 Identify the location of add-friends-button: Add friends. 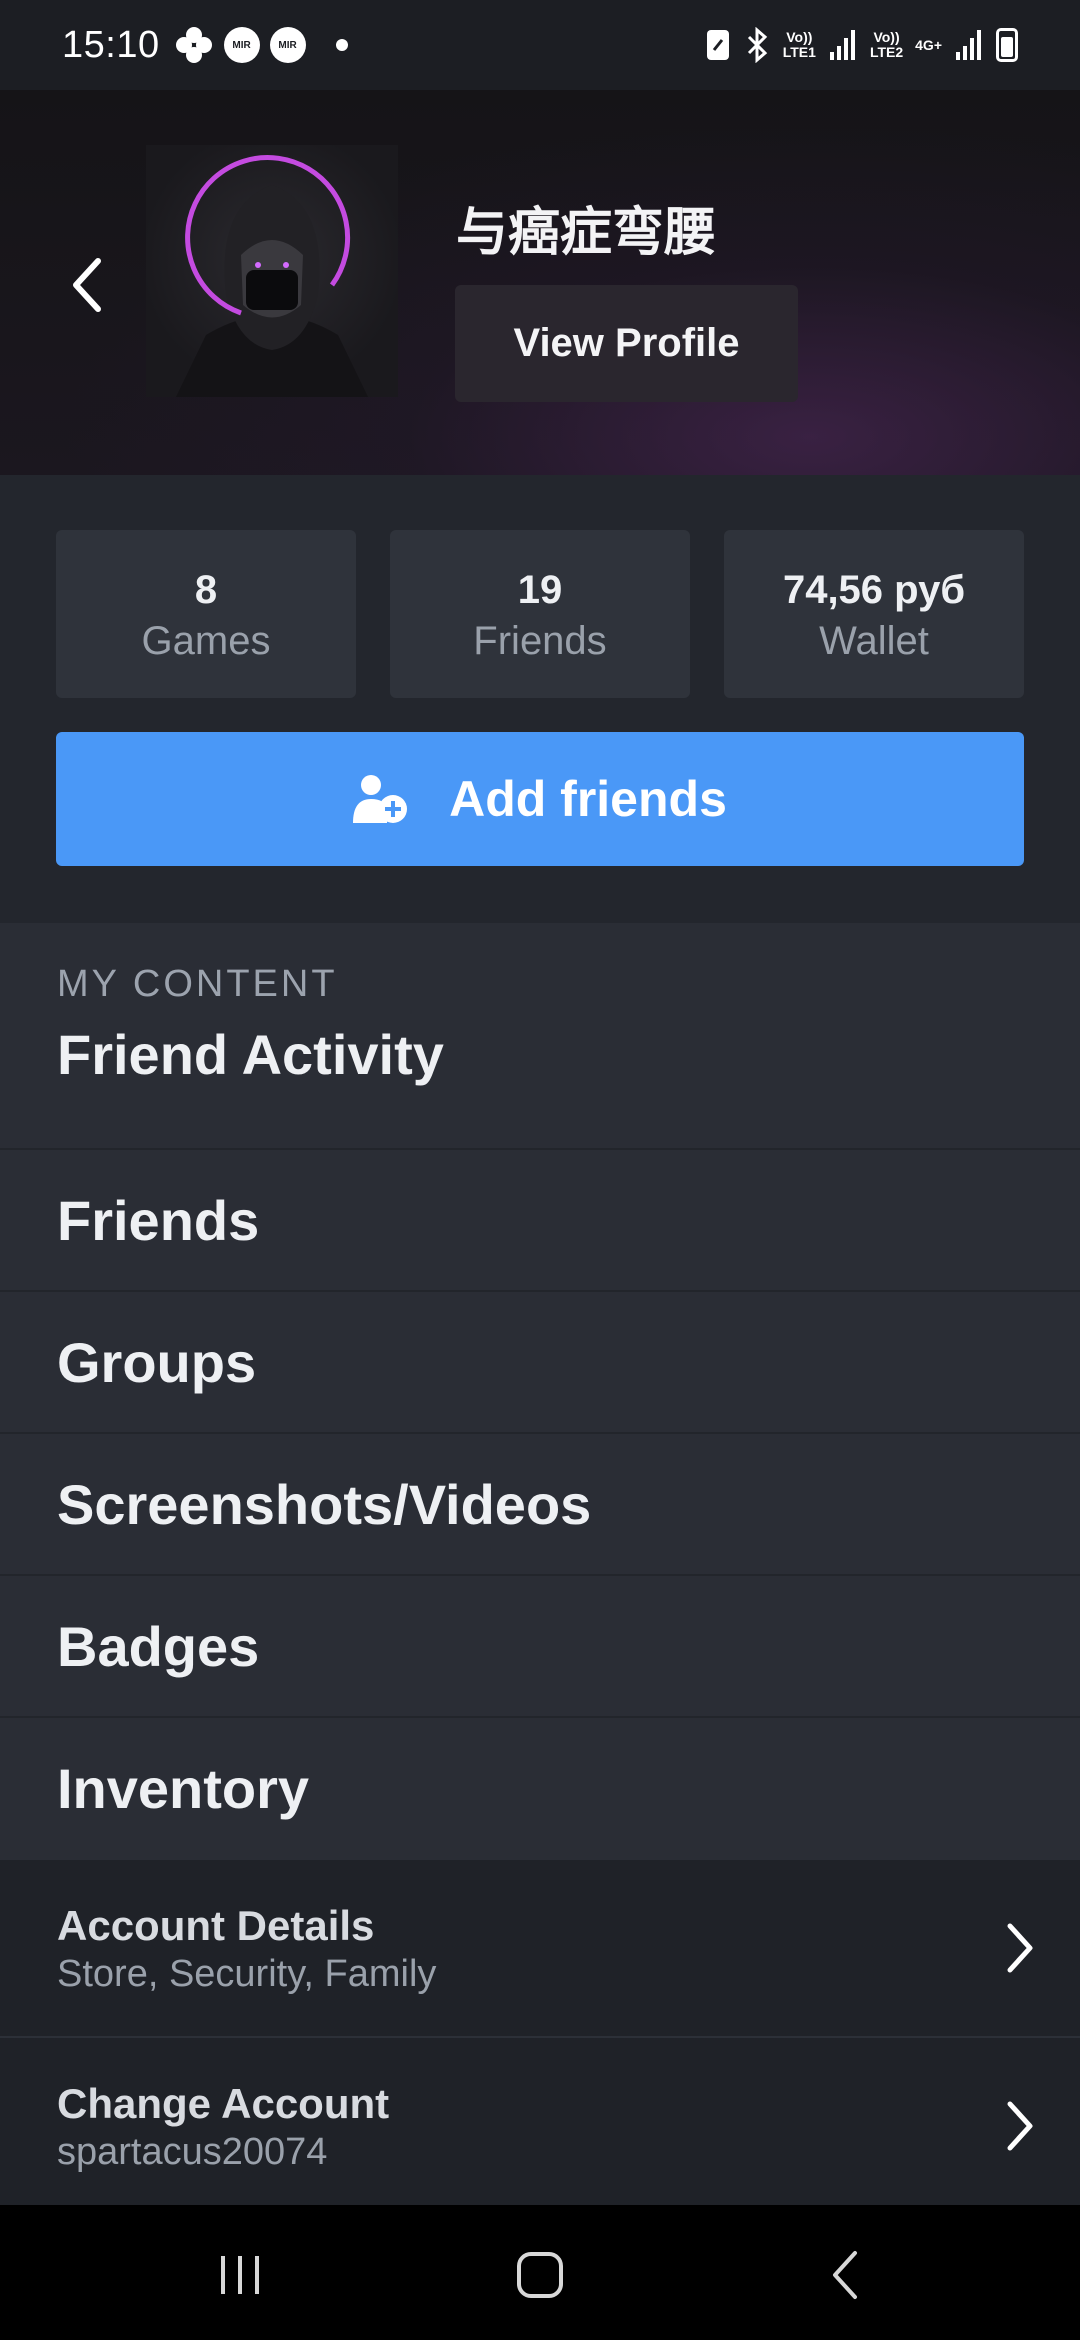
(540, 799).